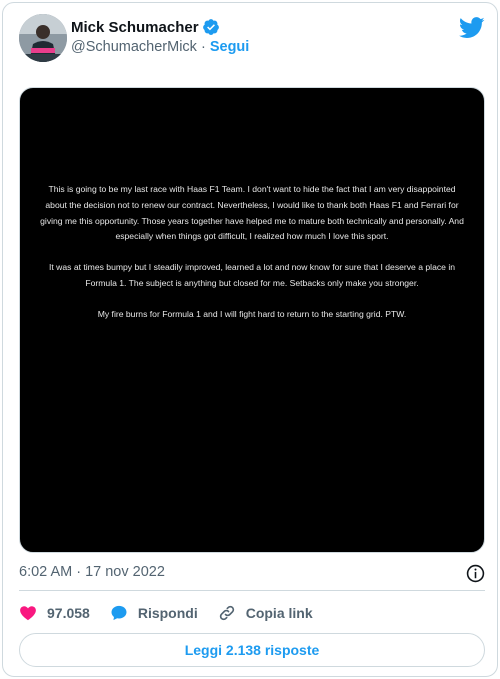  What do you see at coordinates (119, 613) in the screenshot?
I see `reply-bubble-icon` at bounding box center [119, 613].